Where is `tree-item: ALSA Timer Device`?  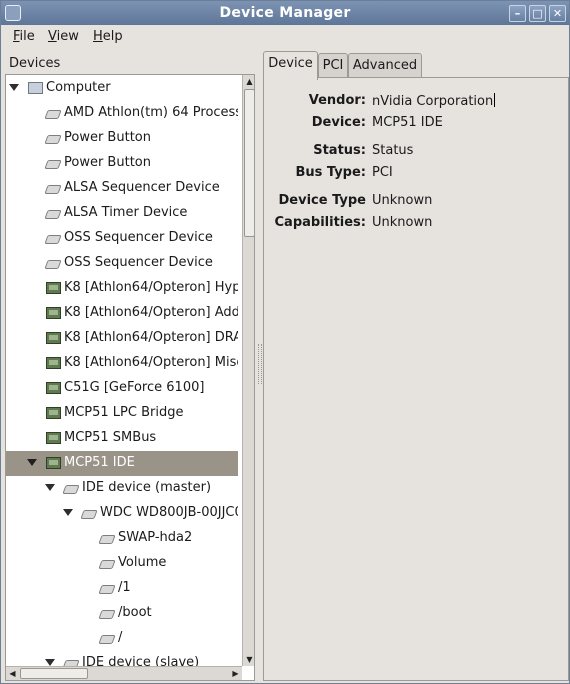 tree-item: ALSA Timer Device is located at coordinates (122, 213).